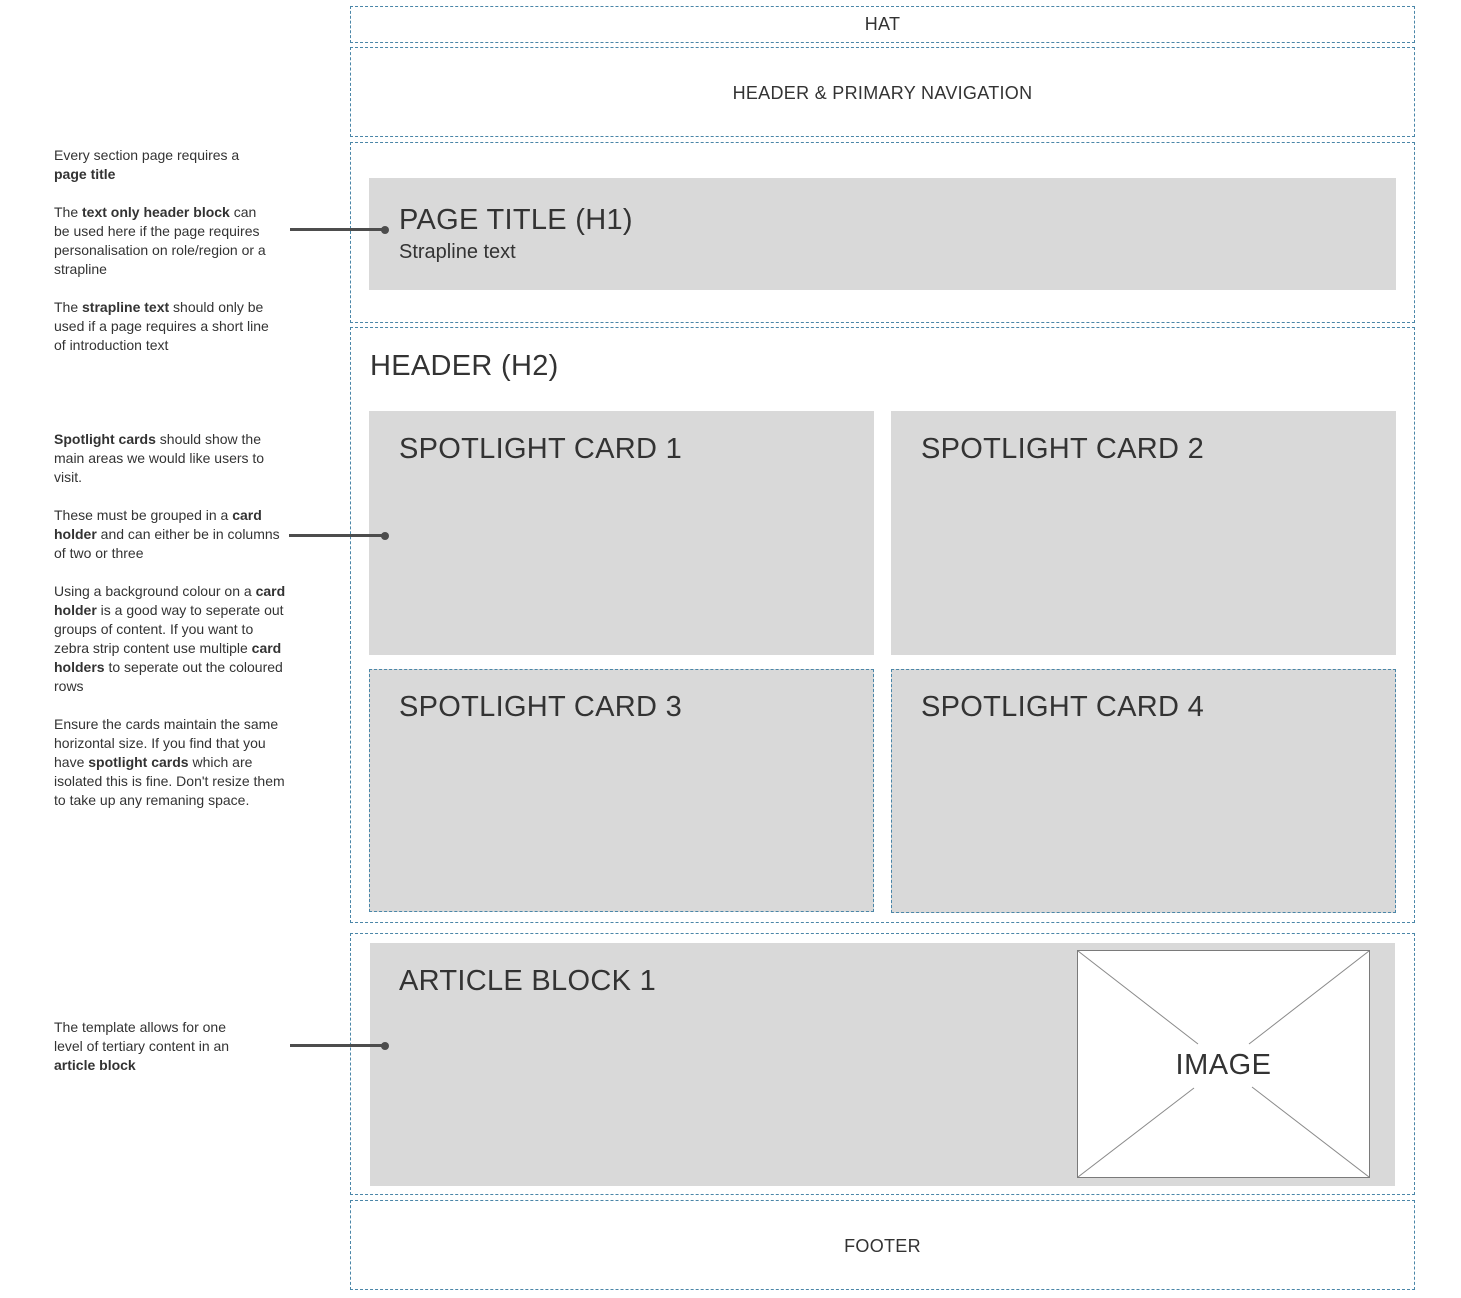 This screenshot has width=1461, height=1298. I want to click on hat-label: HAT, so click(882, 24).